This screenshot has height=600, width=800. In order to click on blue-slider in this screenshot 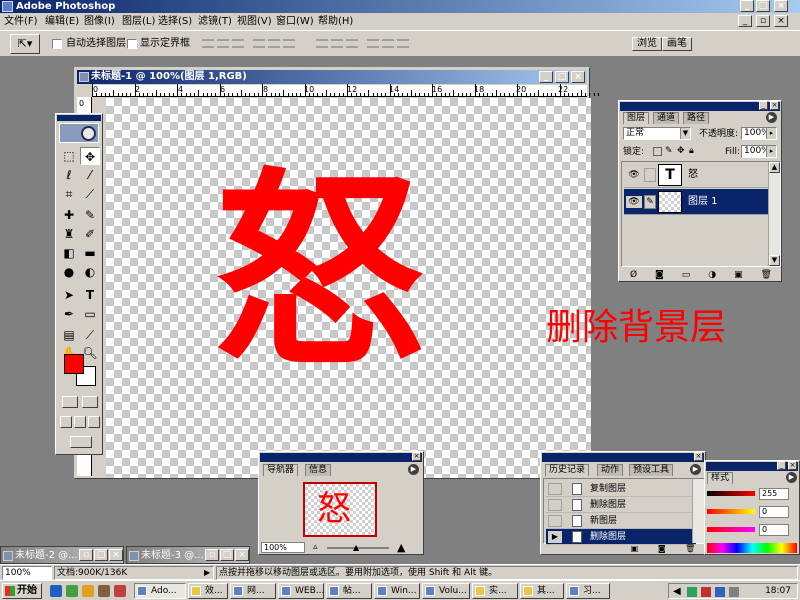, I will do `click(731, 529)`.